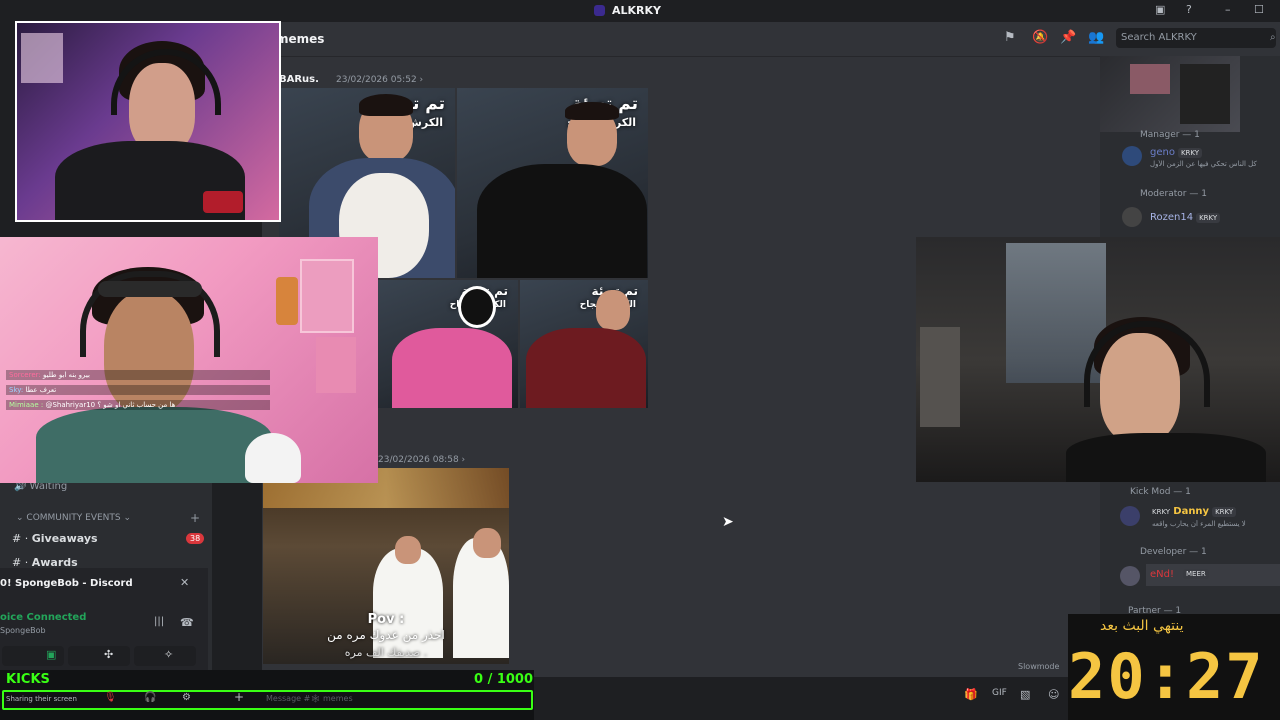 The width and height of the screenshot is (1280, 720). What do you see at coordinates (299, 79) in the screenshot?
I see `message-author: BARus.` at bounding box center [299, 79].